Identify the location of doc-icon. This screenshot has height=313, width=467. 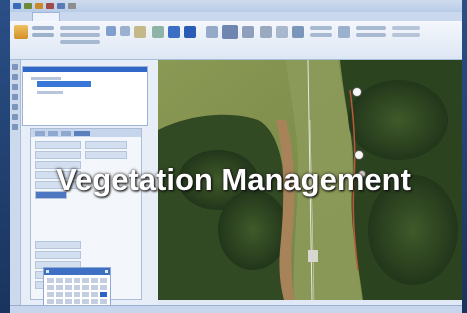
(212, 32).